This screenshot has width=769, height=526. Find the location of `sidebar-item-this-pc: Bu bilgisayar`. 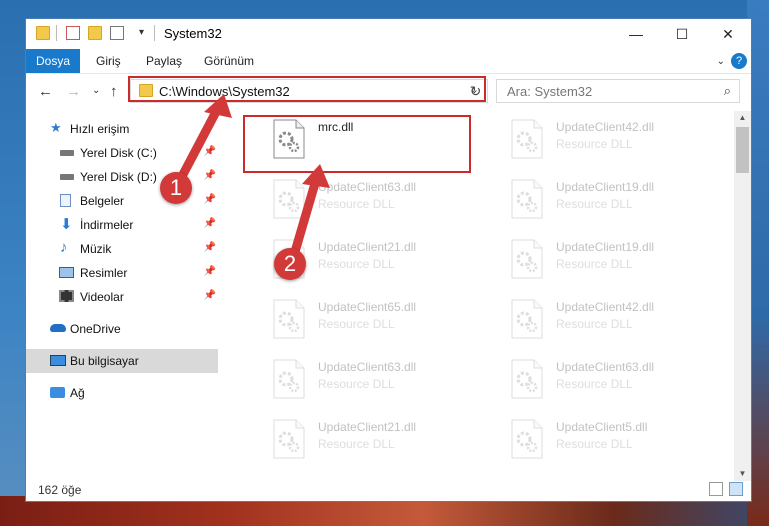

sidebar-item-this-pc: Bu bilgisayar is located at coordinates (122, 361).